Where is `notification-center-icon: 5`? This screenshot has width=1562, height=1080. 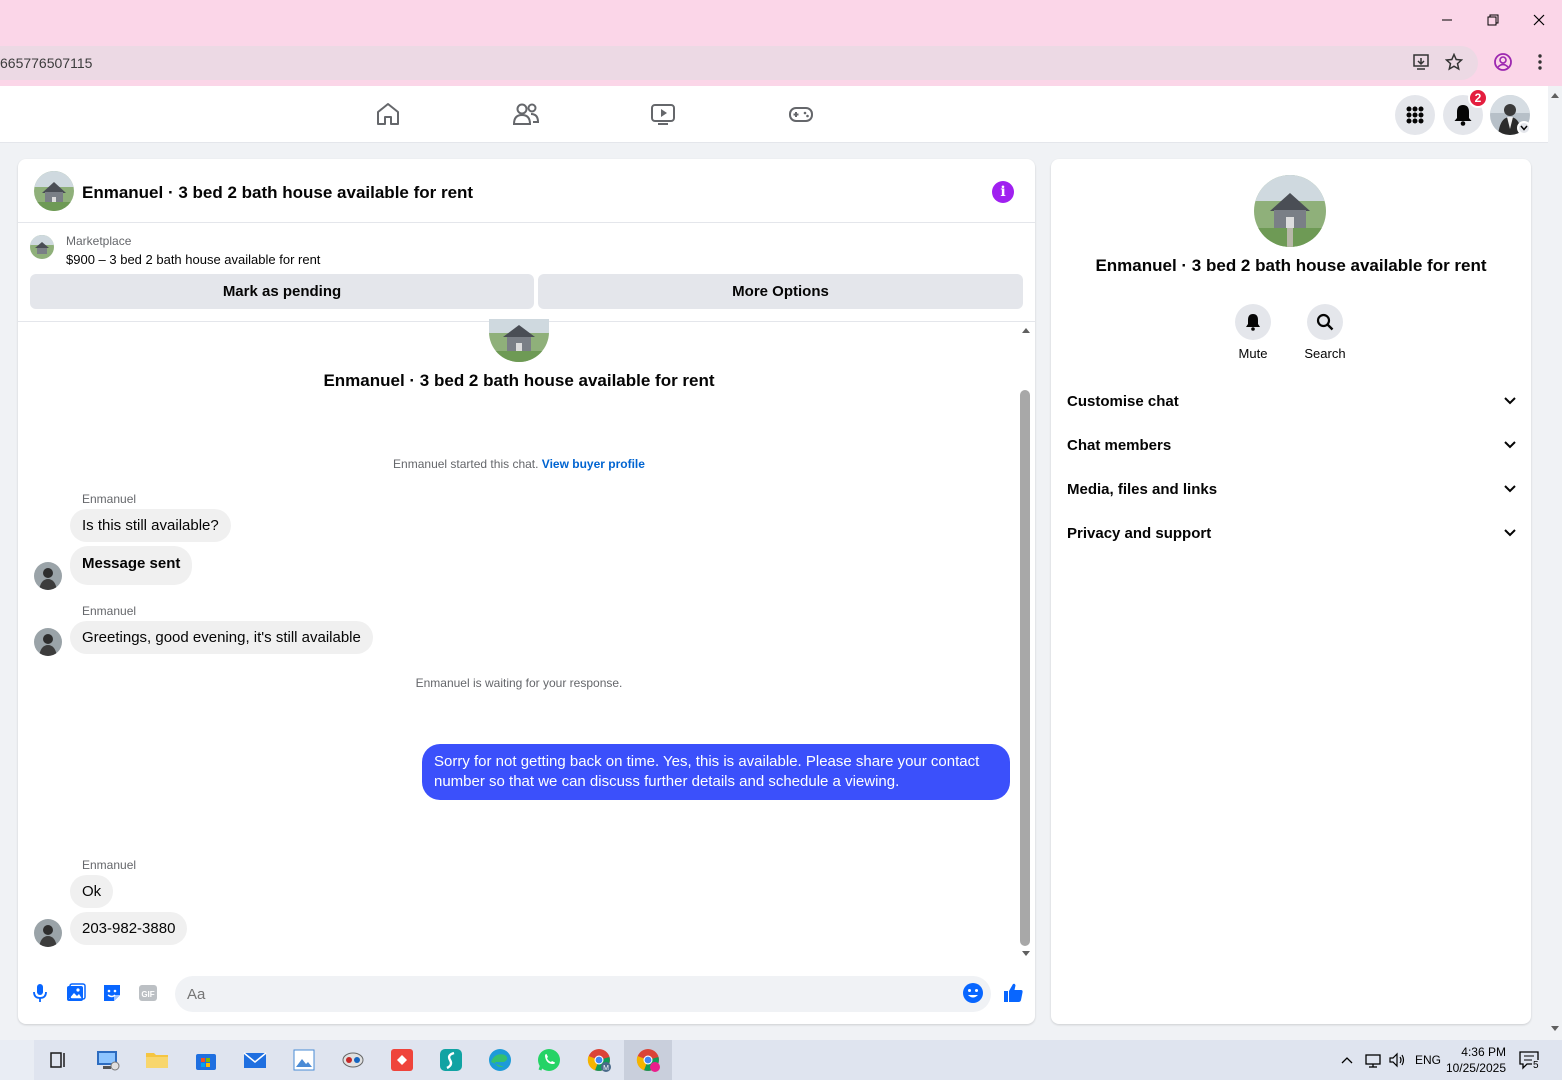 notification-center-icon: 5 is located at coordinates (1530, 1060).